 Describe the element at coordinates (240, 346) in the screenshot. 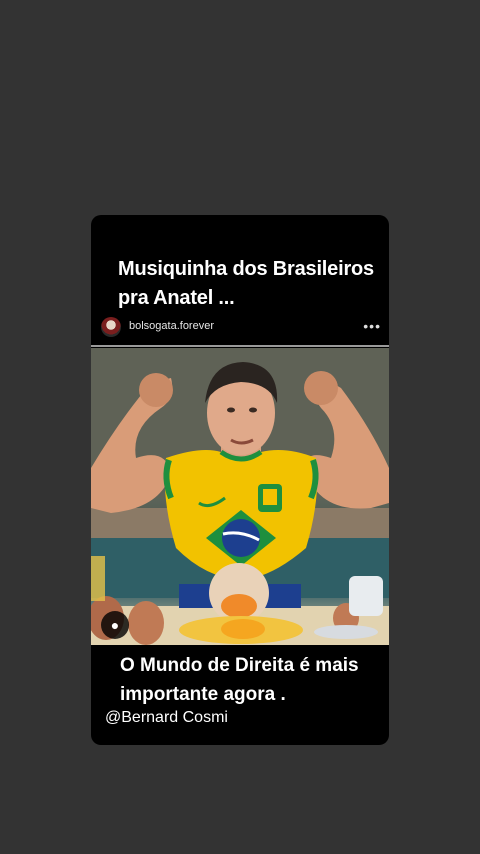

I see `divider` at that location.